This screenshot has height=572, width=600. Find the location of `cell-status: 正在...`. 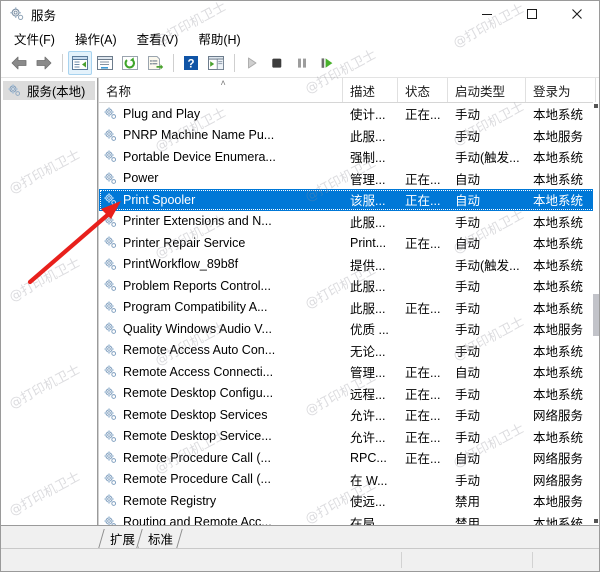

cell-status: 正在... is located at coordinates (423, 393).